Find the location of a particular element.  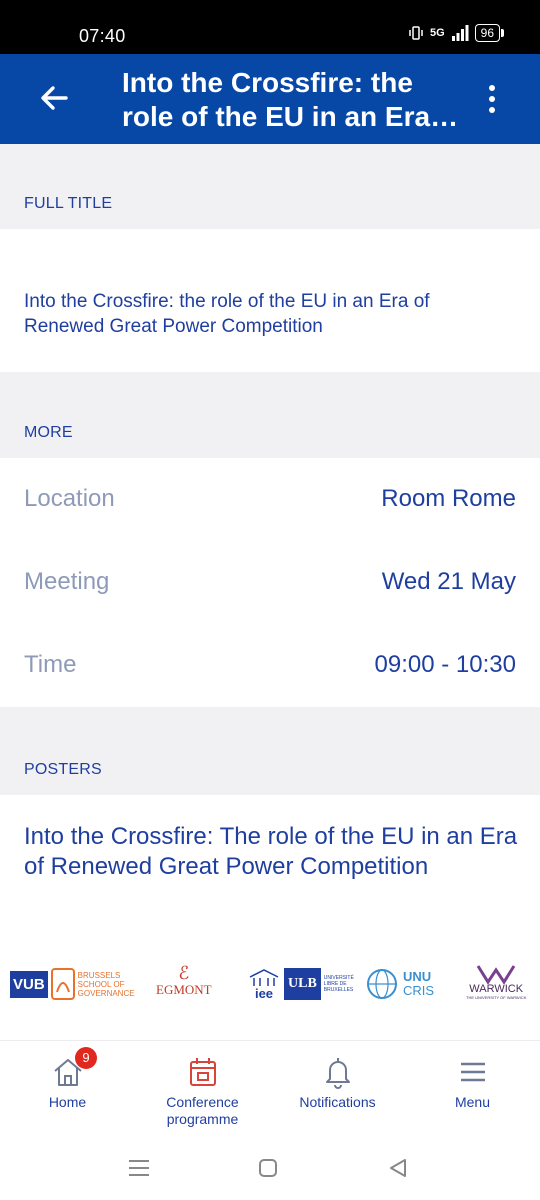

tab-label: Home is located at coordinates (67, 1102).